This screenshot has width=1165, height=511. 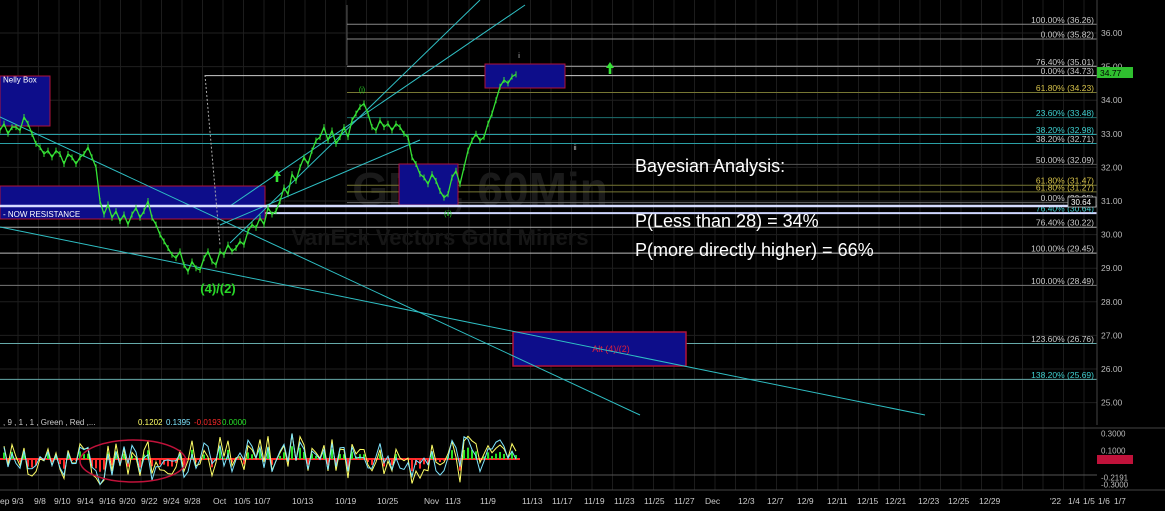 What do you see at coordinates (775, 501) in the screenshot?
I see `date-tick-label: 12/7` at bounding box center [775, 501].